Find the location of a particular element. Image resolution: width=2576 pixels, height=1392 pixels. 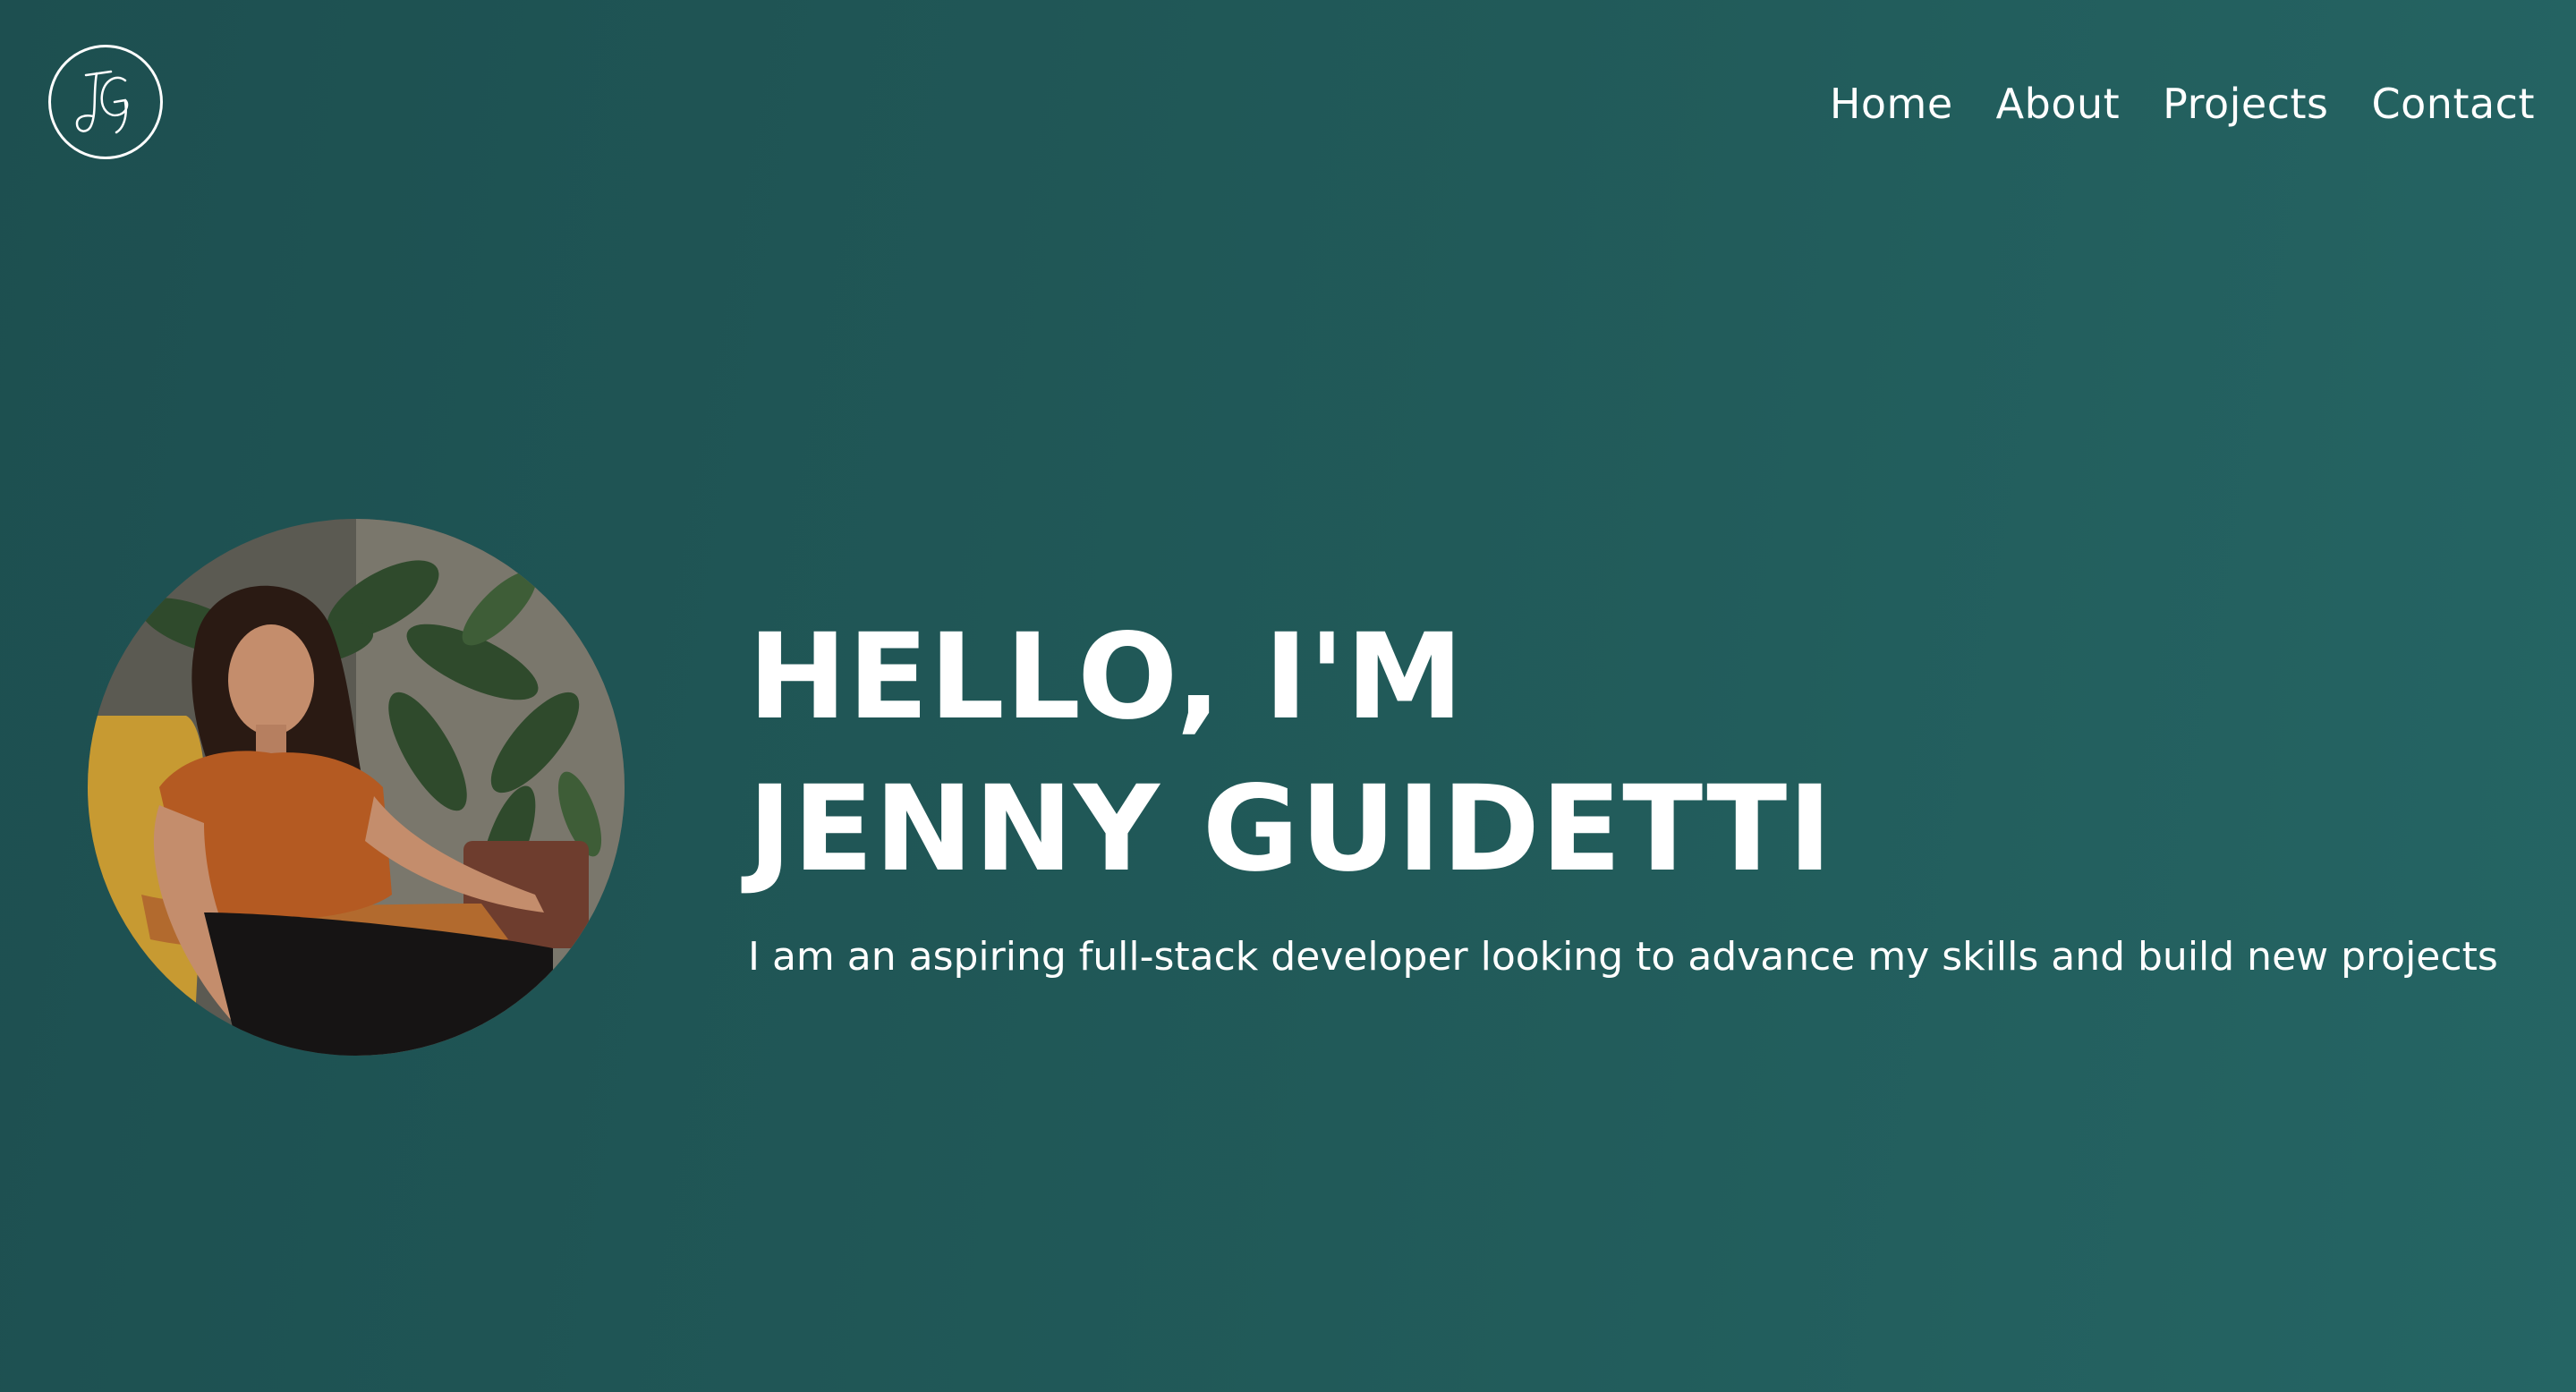

jg-monogram-icon is located at coordinates (102, 102).